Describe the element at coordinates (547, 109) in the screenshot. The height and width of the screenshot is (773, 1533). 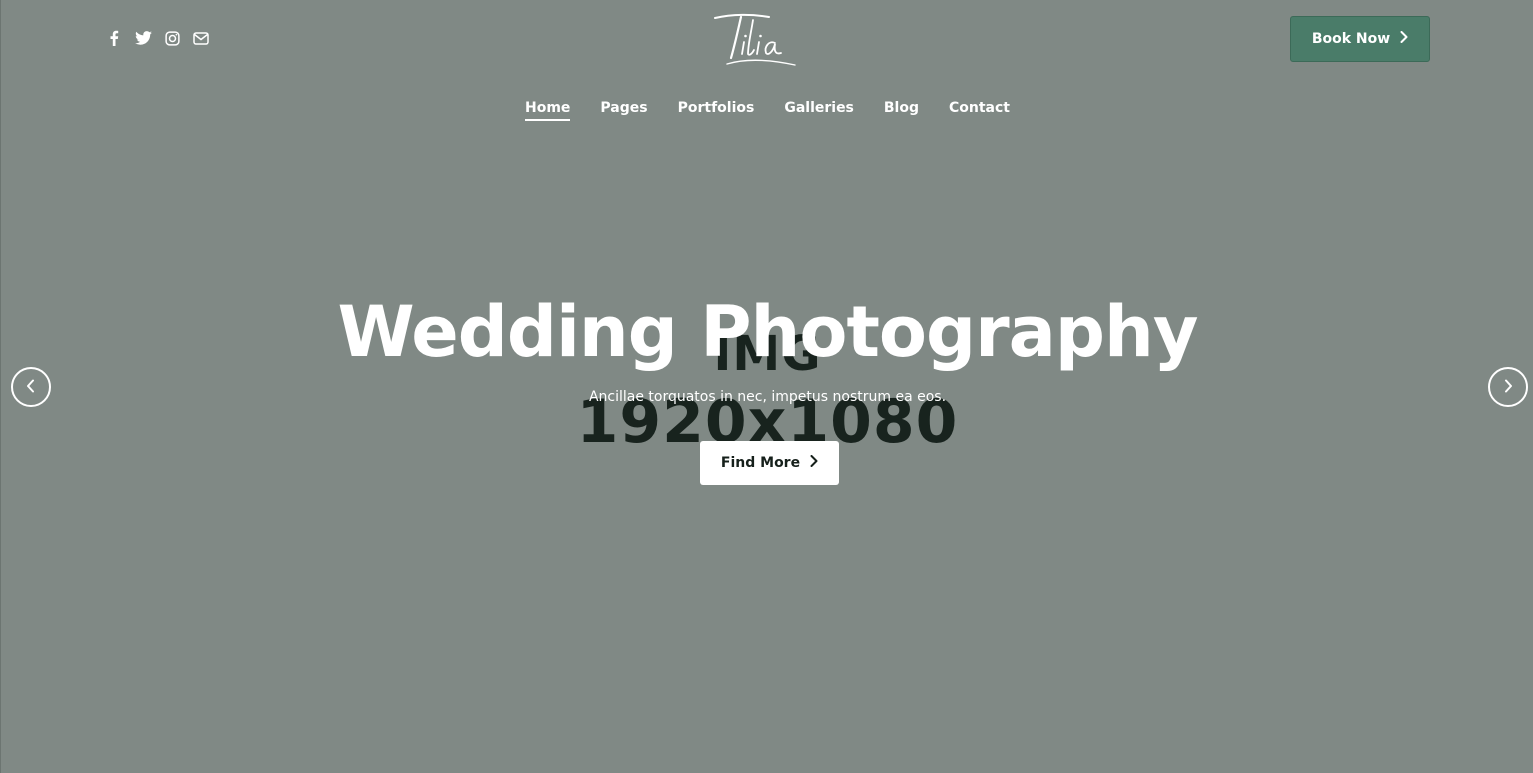
I see `nav-item-home: Home` at that location.